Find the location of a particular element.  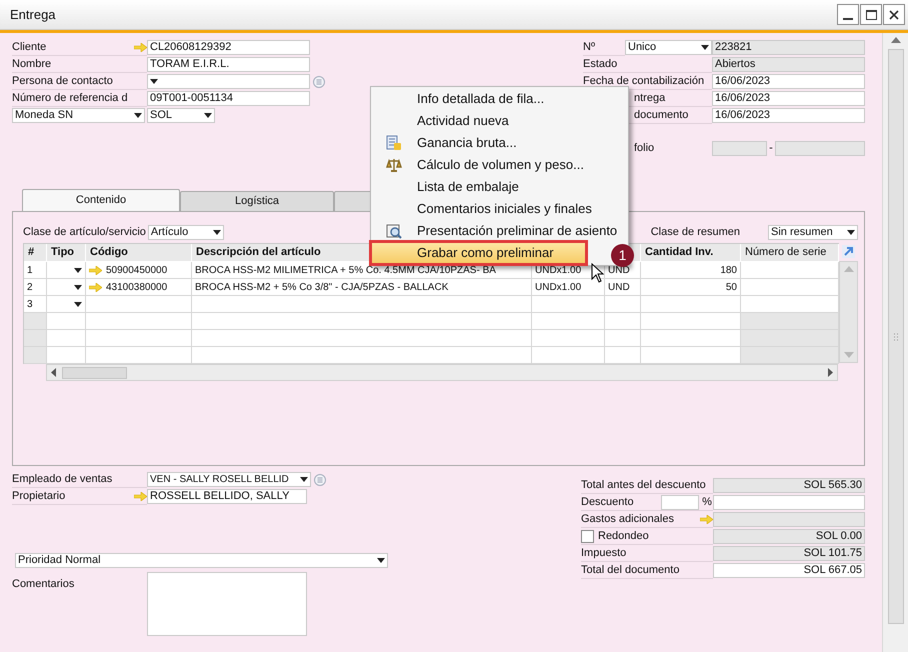

currency-field: SOL is located at coordinates (181, 115).